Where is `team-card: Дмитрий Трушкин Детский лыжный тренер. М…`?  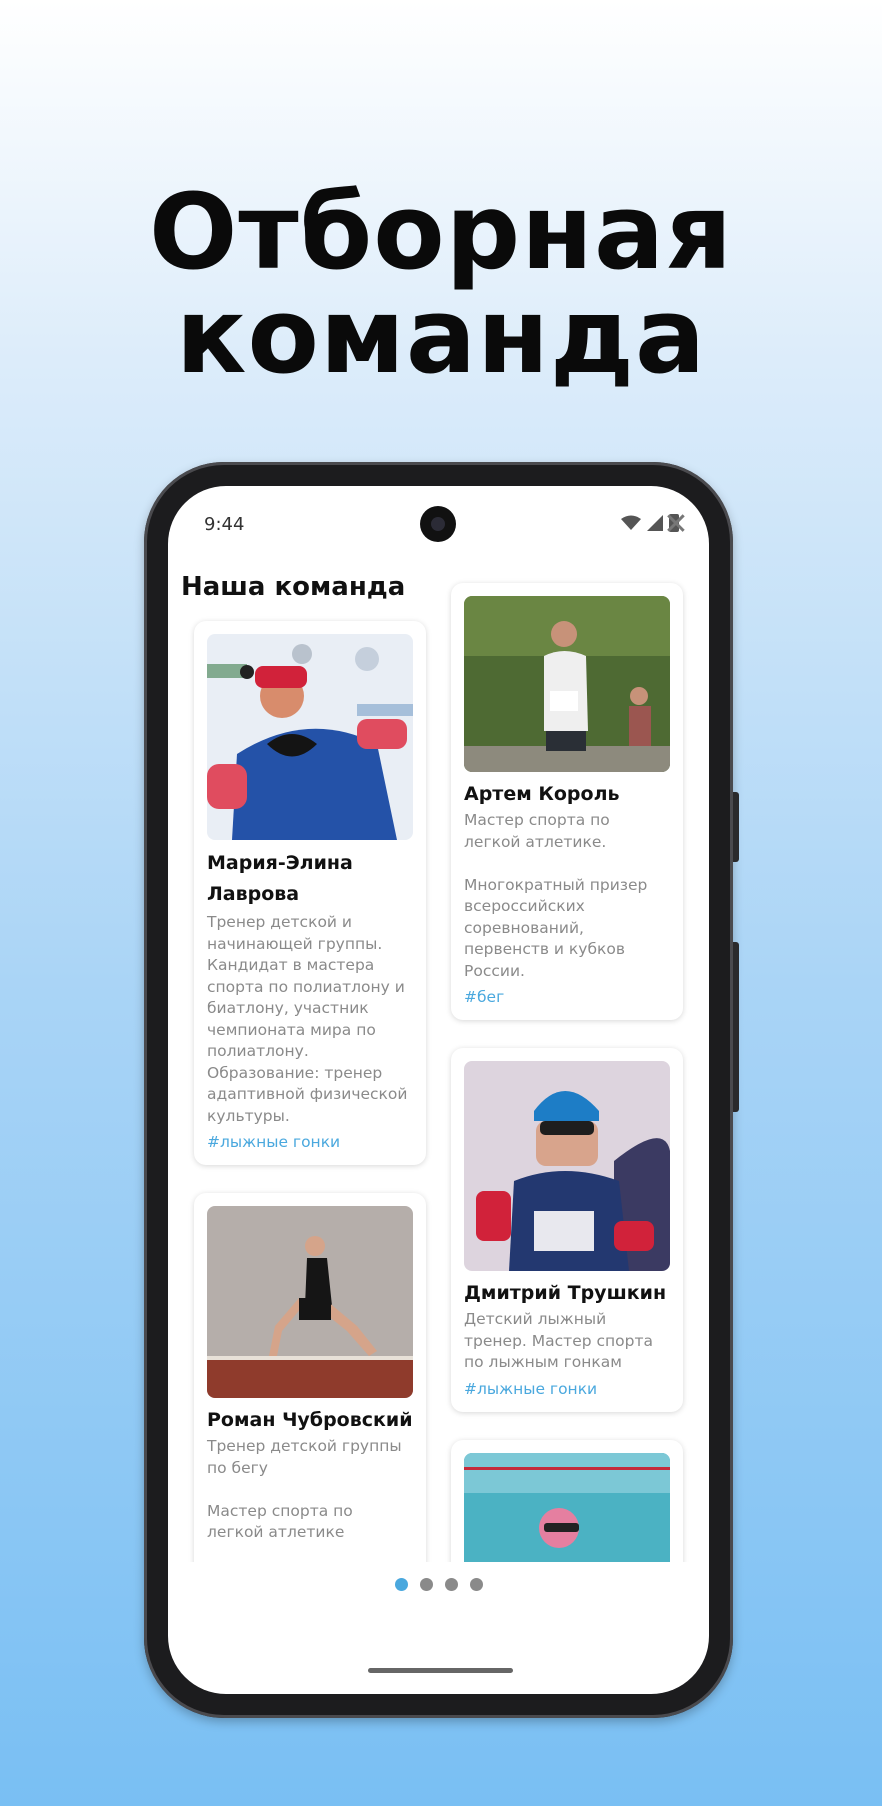 team-card: Дмитрий Трушкин Детский лыжный тренер. М… is located at coordinates (567, 1230).